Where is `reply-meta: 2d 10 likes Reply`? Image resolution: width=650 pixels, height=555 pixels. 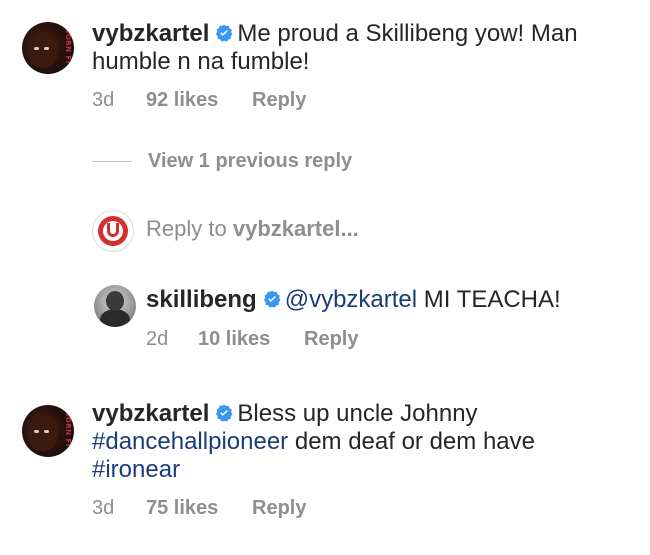 reply-meta: 2d 10 likes Reply is located at coordinates (252, 339).